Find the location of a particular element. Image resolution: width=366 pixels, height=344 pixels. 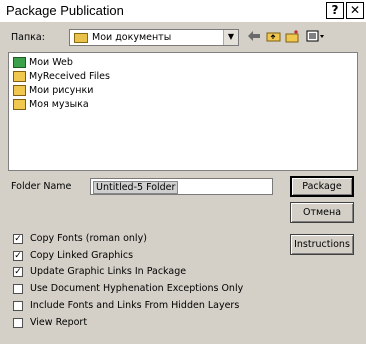

help-button: ? is located at coordinates (335, 10).